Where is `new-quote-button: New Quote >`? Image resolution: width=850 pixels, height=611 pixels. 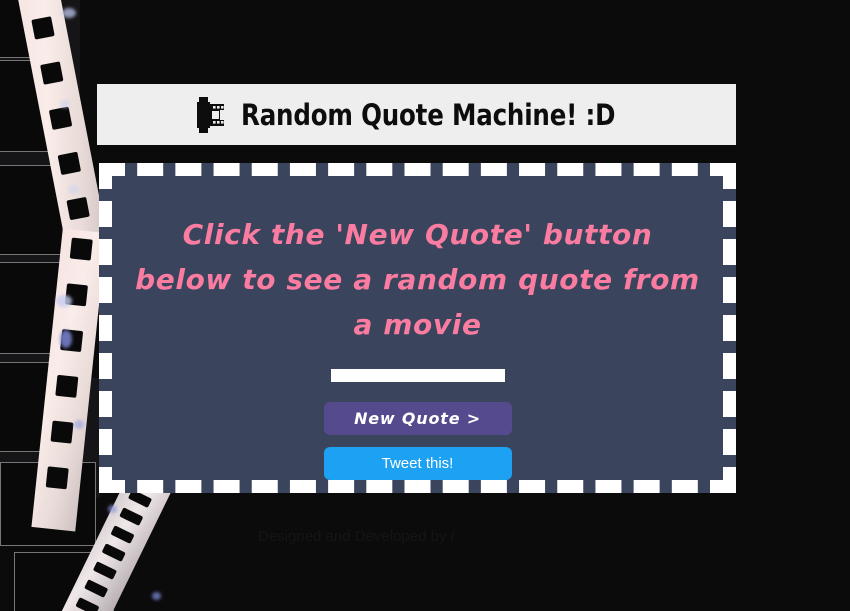 new-quote-button: New Quote > is located at coordinates (417, 418).